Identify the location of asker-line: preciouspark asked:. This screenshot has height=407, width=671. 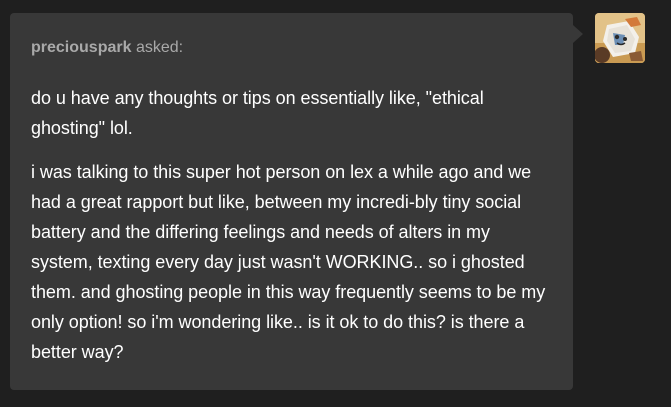
(291, 48).